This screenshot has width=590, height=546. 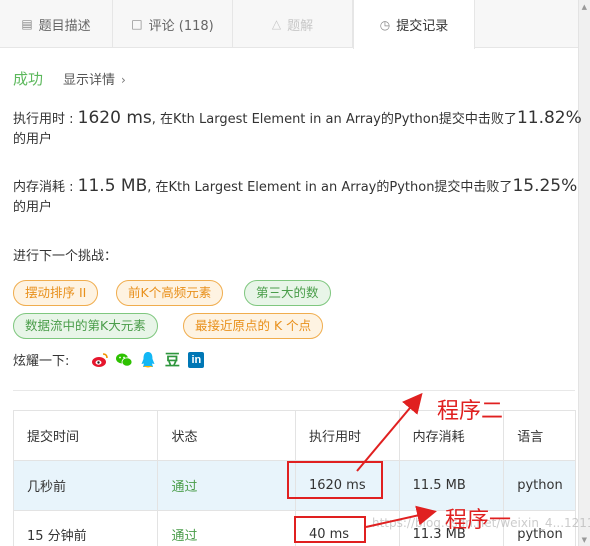 What do you see at coordinates (470, 411) in the screenshot?
I see `annotation-label-1: 程序二` at bounding box center [470, 411].